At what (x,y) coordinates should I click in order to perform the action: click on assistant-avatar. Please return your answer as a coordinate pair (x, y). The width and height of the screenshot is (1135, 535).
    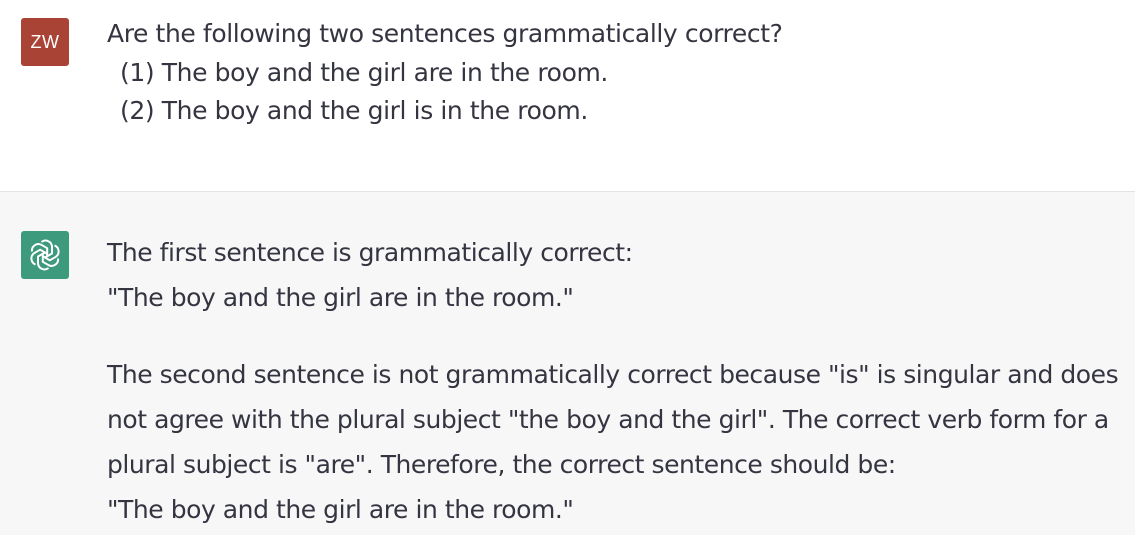
    Looking at the image, I should click on (45, 255).